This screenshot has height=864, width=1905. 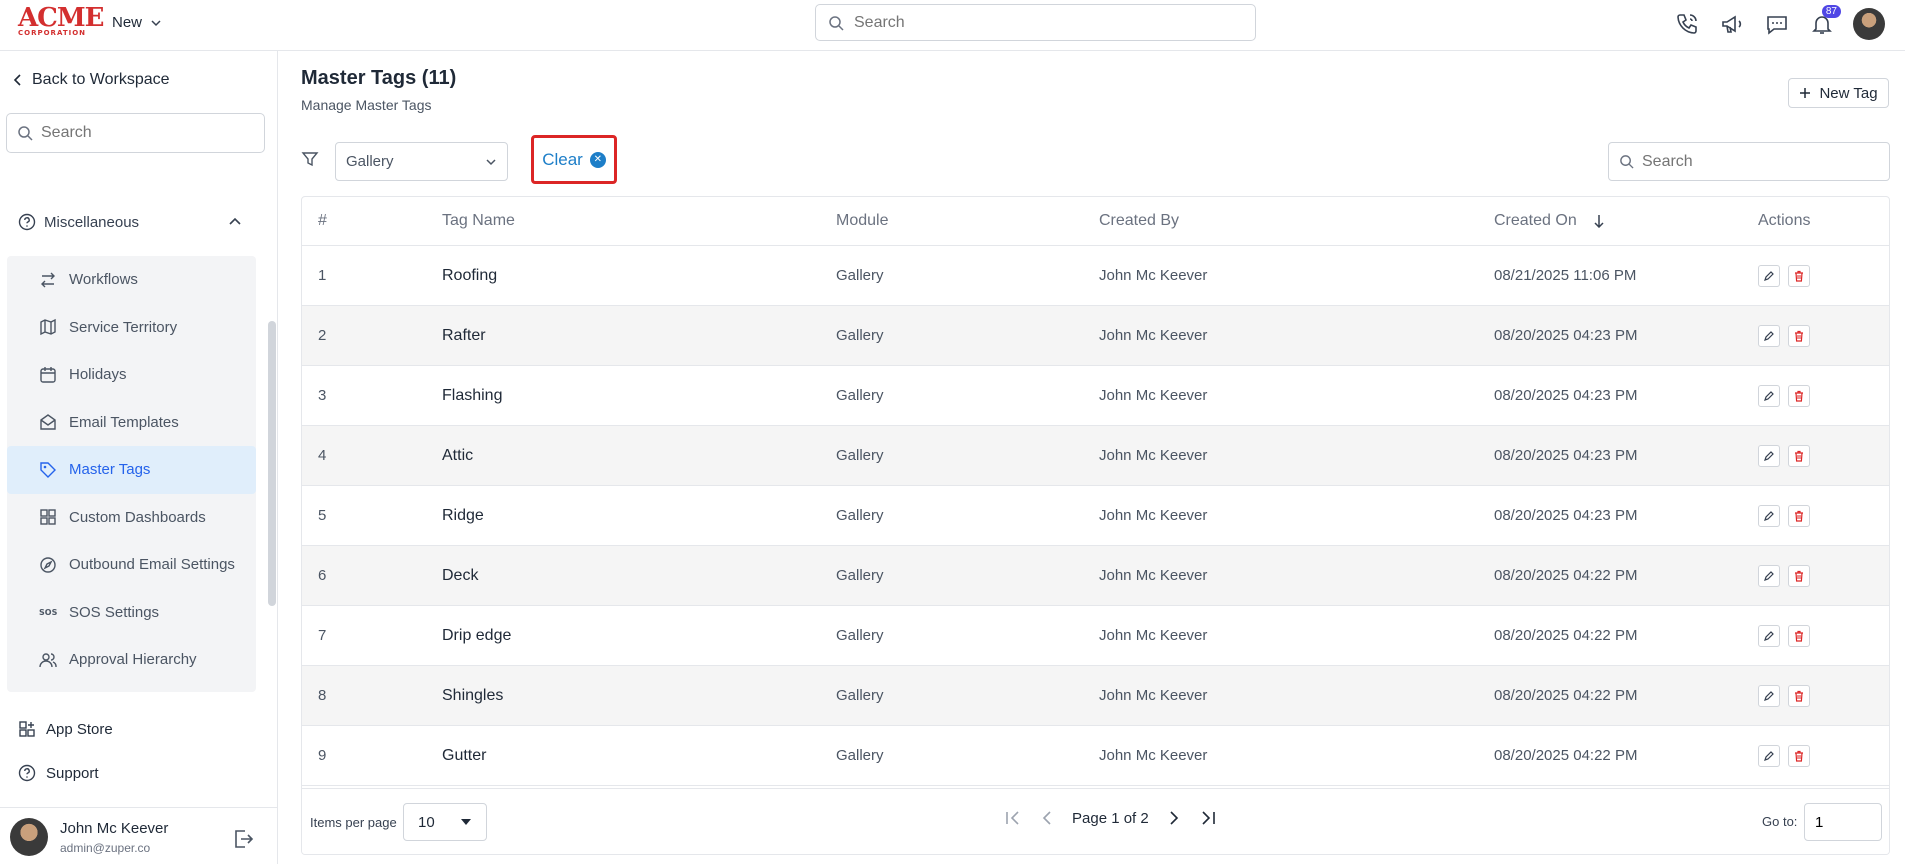 I want to click on header-created-on: Created On, so click(x=1549, y=221).